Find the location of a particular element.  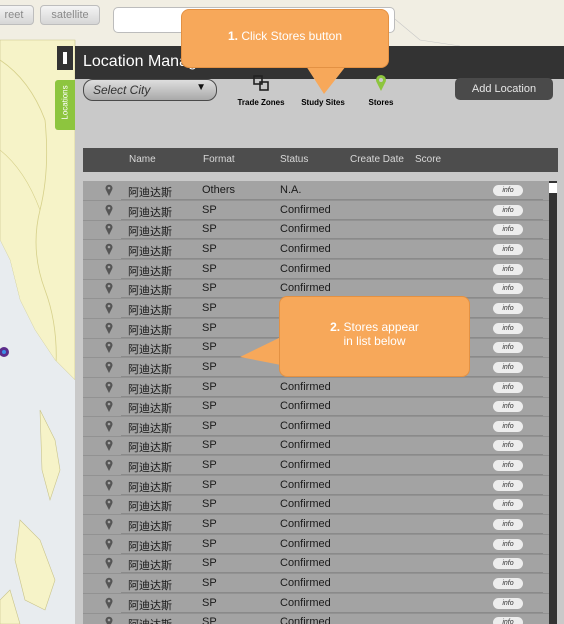

callout-2-number: 2. is located at coordinates (335, 327).